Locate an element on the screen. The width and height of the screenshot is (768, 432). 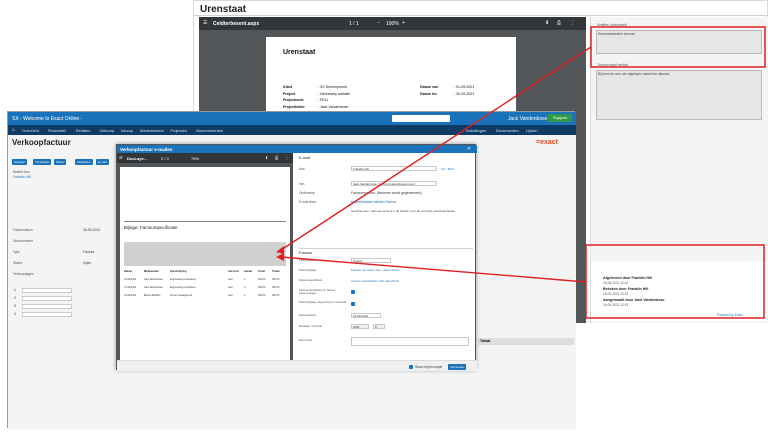
arrowhead-notes is located at coordinates (280, 250).